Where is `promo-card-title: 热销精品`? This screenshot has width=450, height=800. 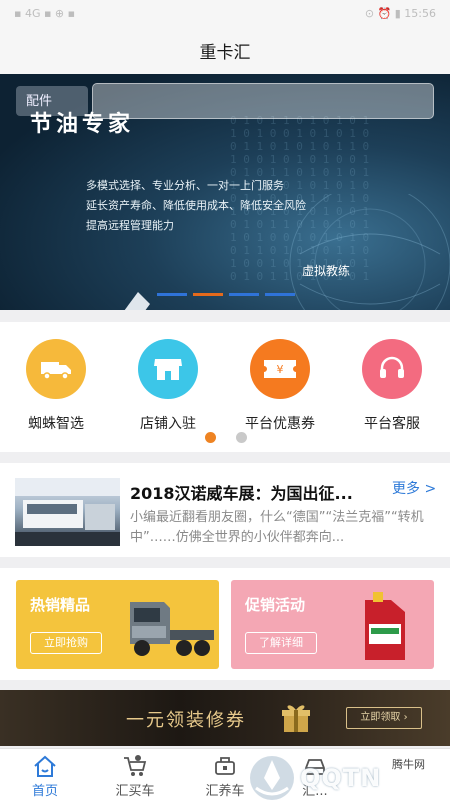
promo-card-title: 热销精品 is located at coordinates (60, 605).